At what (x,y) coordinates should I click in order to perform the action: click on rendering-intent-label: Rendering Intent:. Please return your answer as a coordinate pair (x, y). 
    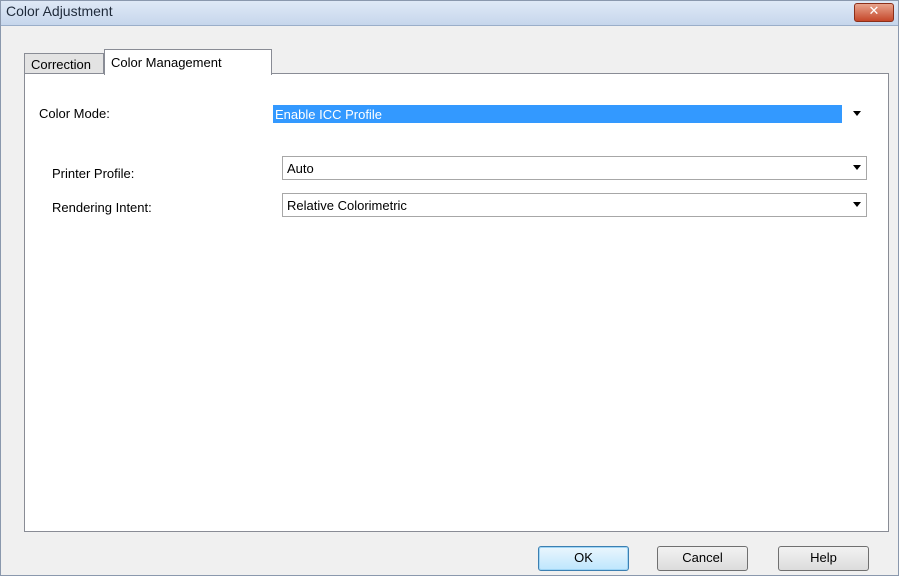
    Looking at the image, I should click on (102, 207).